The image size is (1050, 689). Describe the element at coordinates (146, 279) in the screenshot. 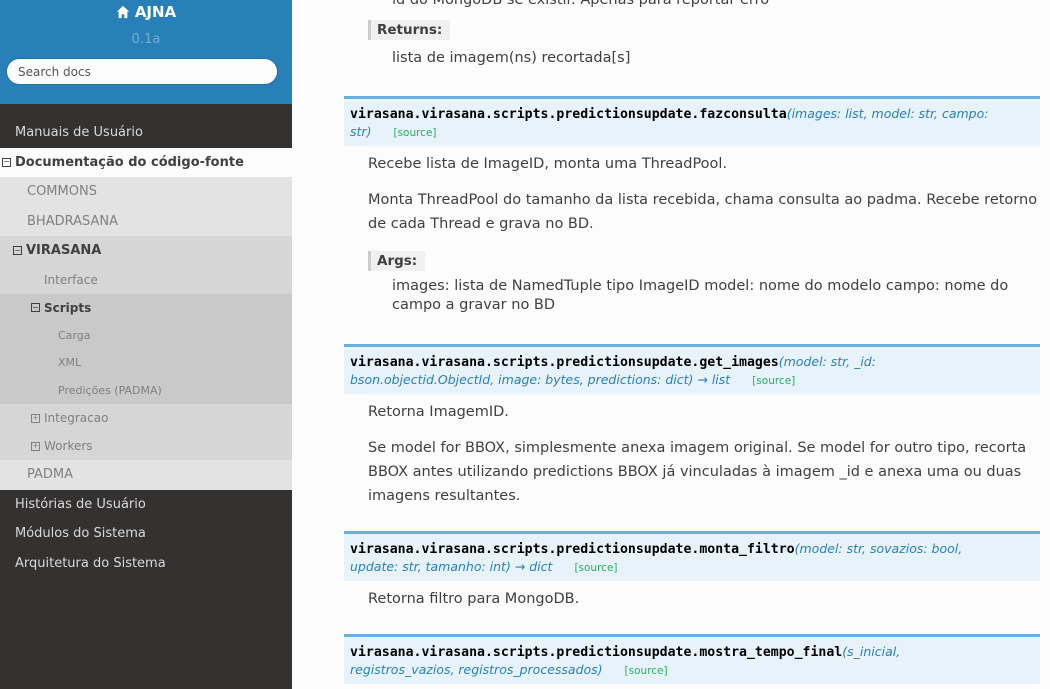

I see `nav-item-interface: Interface` at that location.